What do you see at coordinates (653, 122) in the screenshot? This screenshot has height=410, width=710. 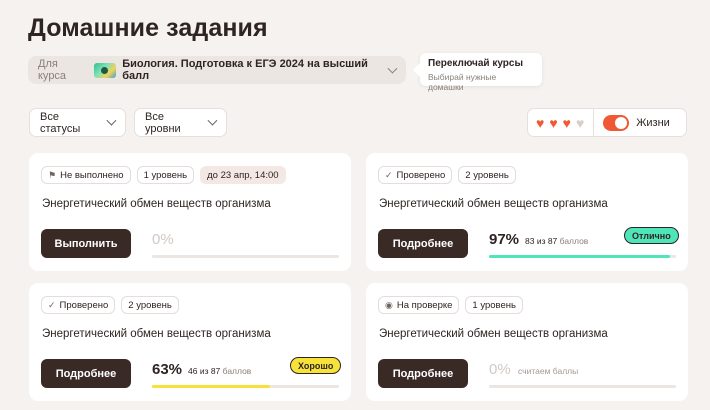 I see `lives-label: Жизни` at bounding box center [653, 122].